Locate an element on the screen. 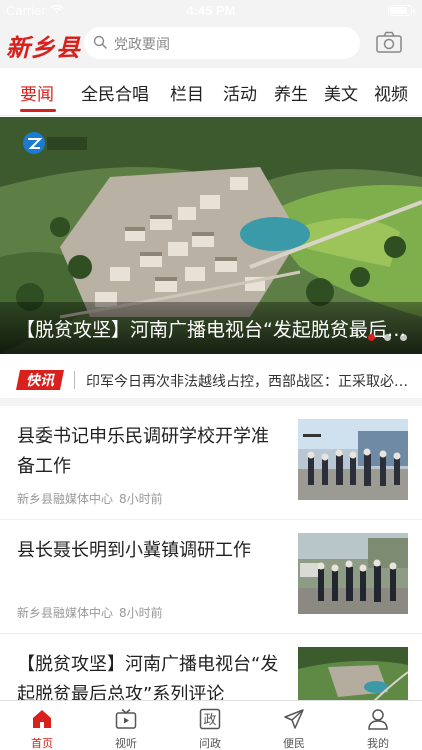  nav-services: 便民 is located at coordinates (294, 725).